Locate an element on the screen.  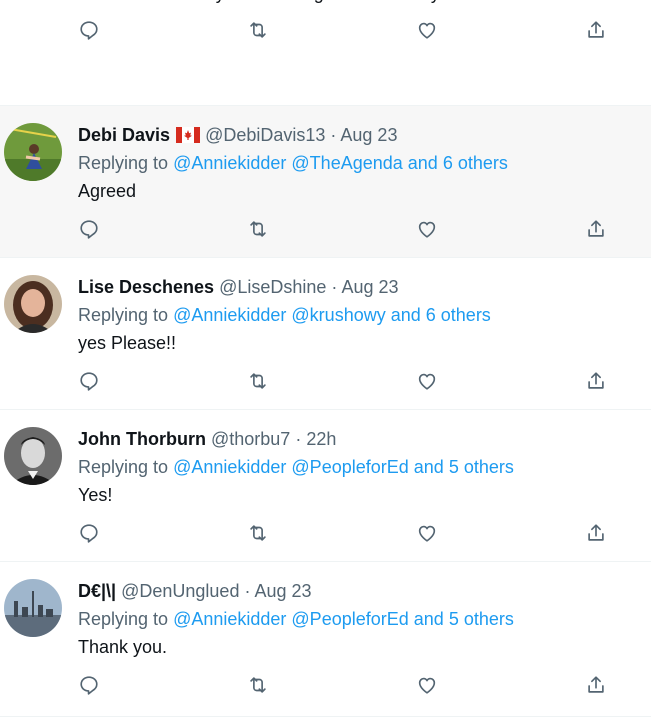
display-name: Lise Deschenes is located at coordinates (146, 287).